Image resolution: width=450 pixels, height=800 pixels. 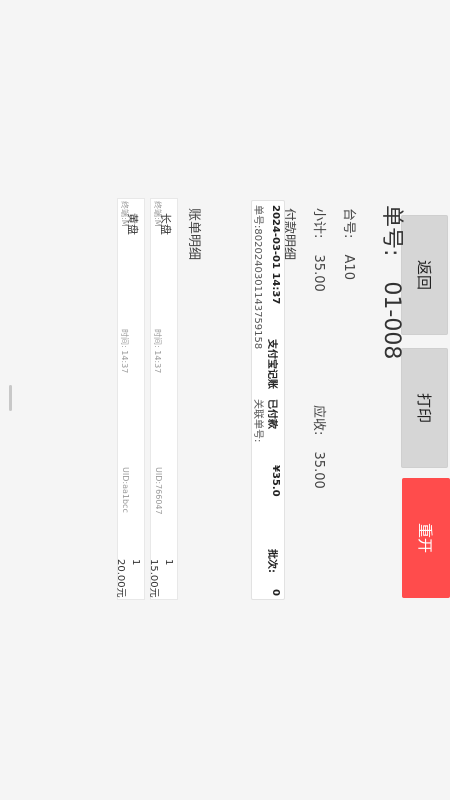 What do you see at coordinates (348, 267) in the screenshot?
I see `table-value: A10` at bounding box center [348, 267].